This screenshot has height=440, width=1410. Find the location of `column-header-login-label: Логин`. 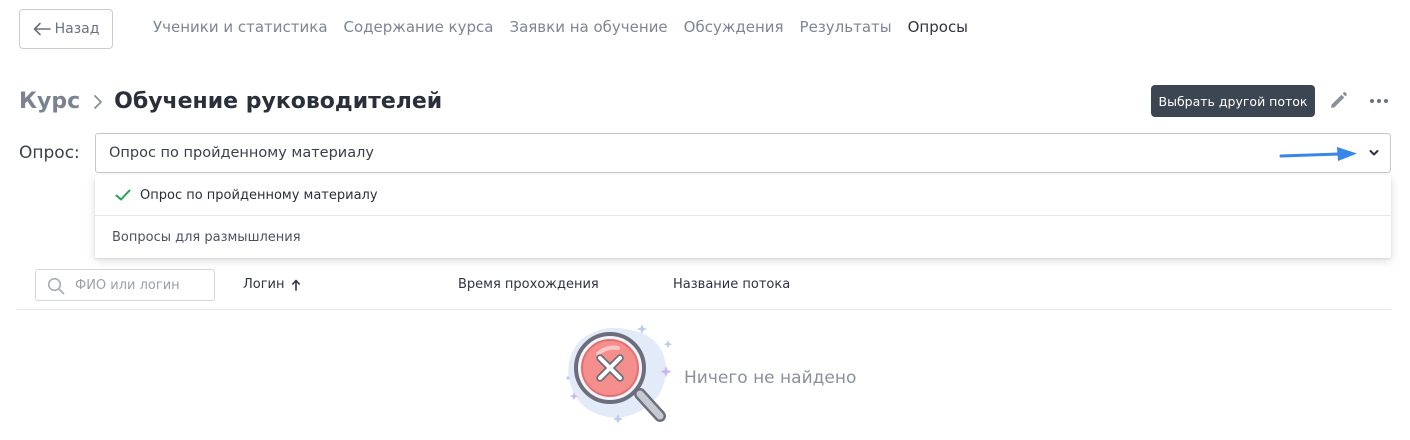

column-header-login-label: Логин is located at coordinates (264, 284).